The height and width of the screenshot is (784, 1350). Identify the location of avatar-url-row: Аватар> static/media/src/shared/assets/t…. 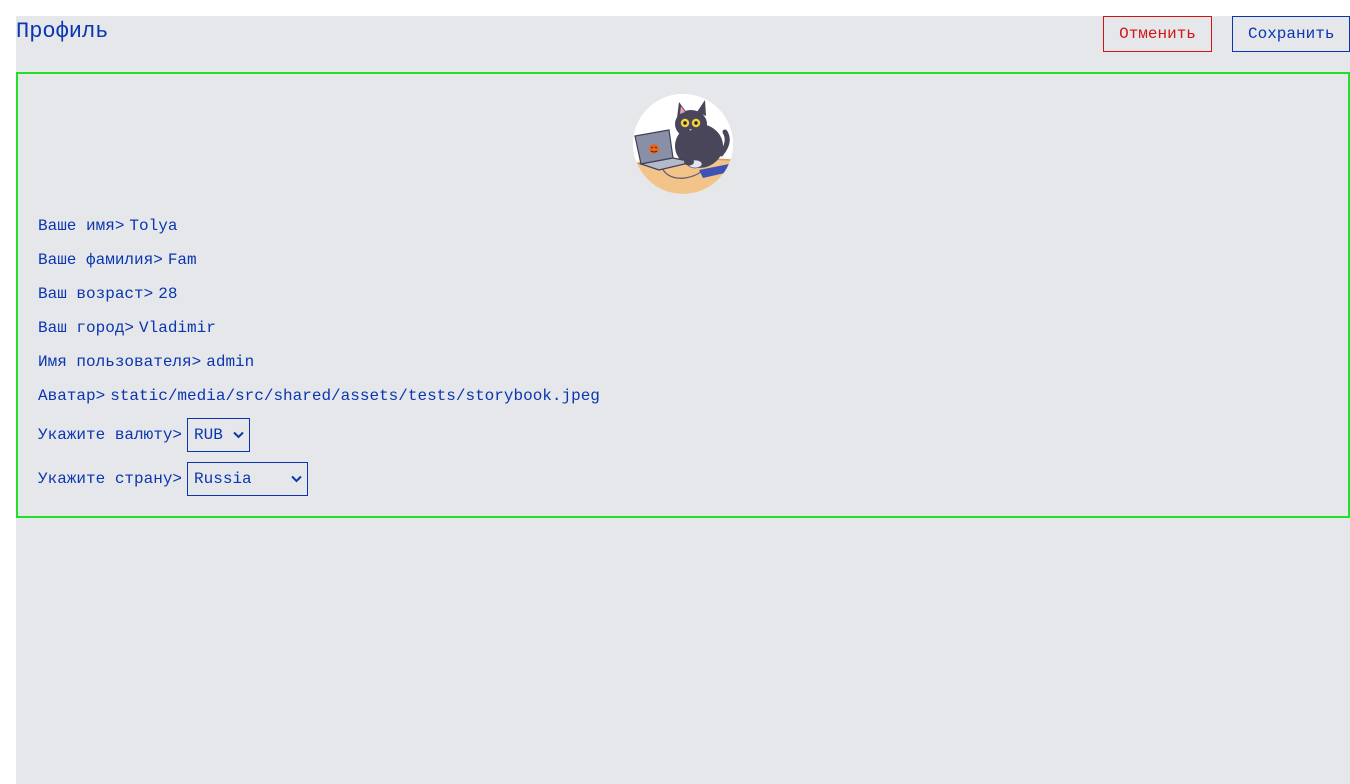
(319, 396).